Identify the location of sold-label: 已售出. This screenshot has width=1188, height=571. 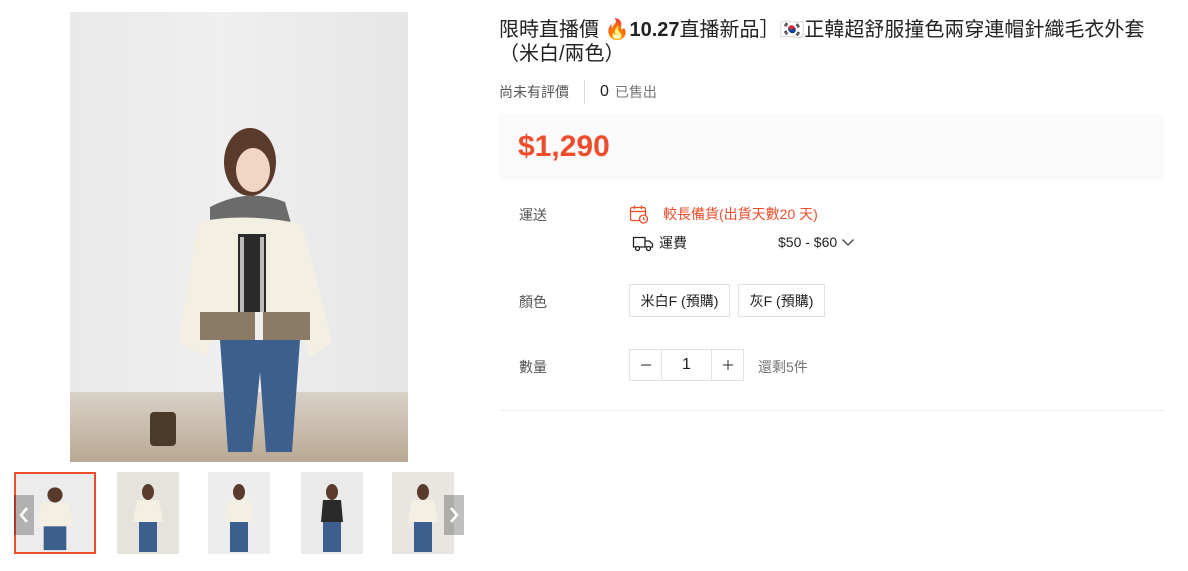
(635, 92).